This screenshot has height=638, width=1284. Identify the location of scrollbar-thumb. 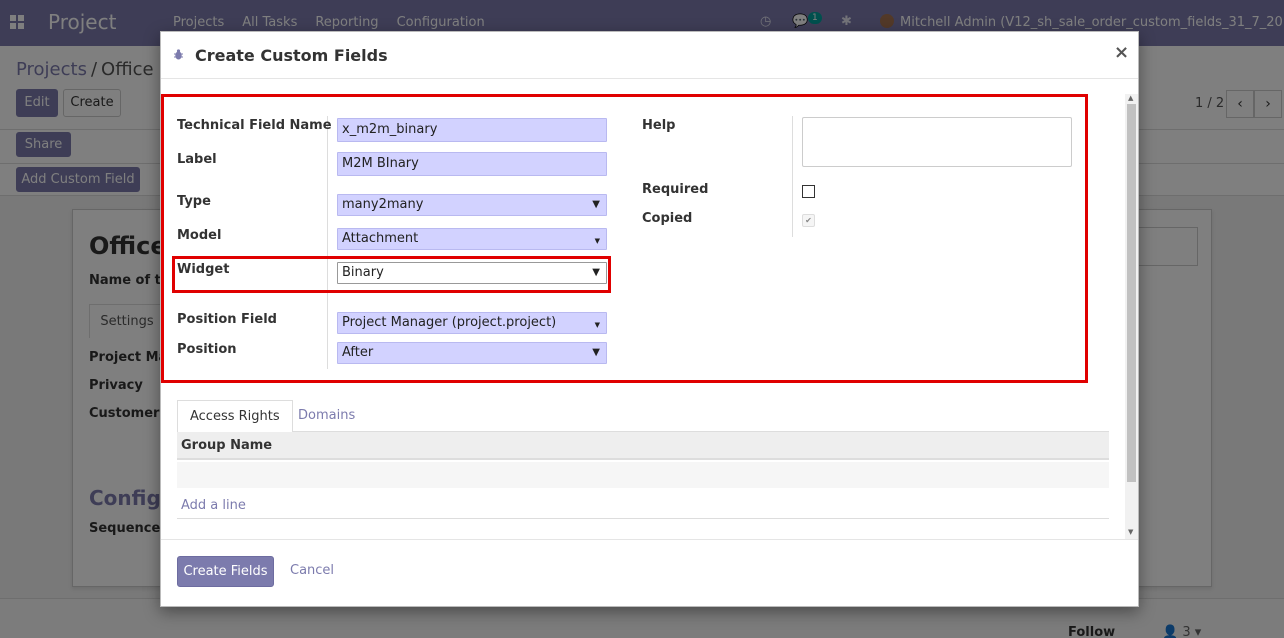
(1131, 293).